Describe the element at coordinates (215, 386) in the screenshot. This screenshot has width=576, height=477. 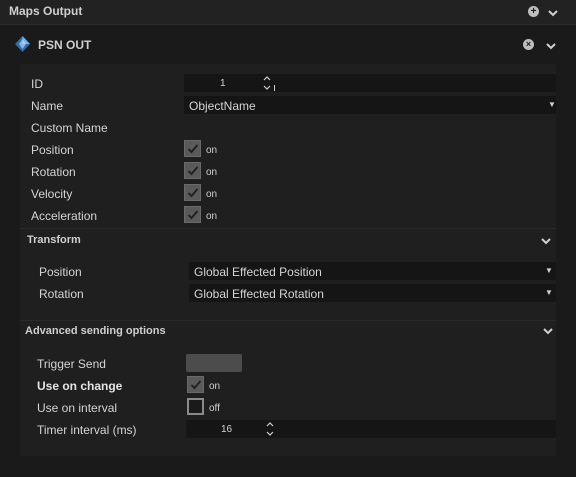
I see `use-on-change-state: on` at that location.